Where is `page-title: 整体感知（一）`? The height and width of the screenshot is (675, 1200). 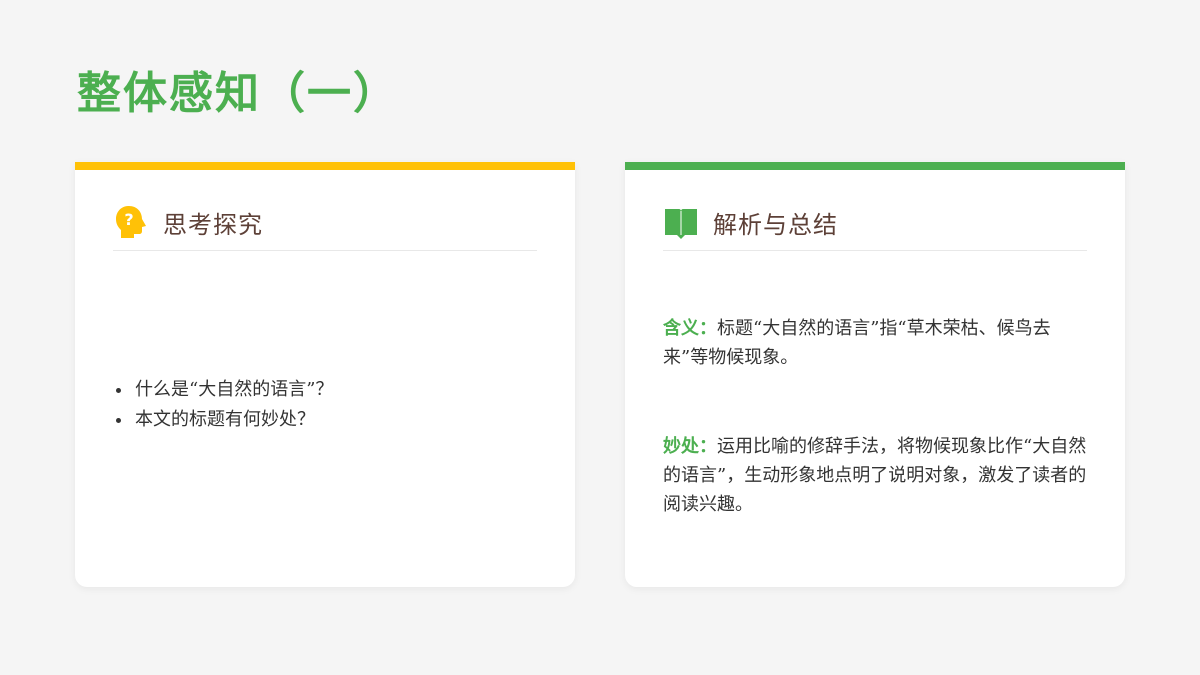
page-title: 整体感知（一） is located at coordinates (238, 93).